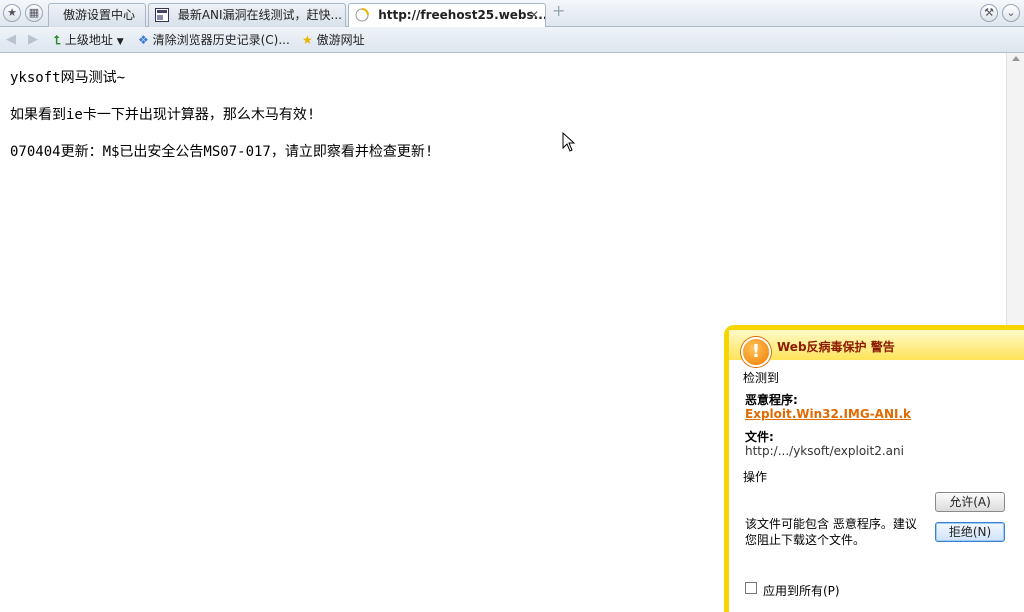 The image size is (1024, 612). What do you see at coordinates (989, 13) in the screenshot?
I see `tools-wrench-icon: ⚒` at bounding box center [989, 13].